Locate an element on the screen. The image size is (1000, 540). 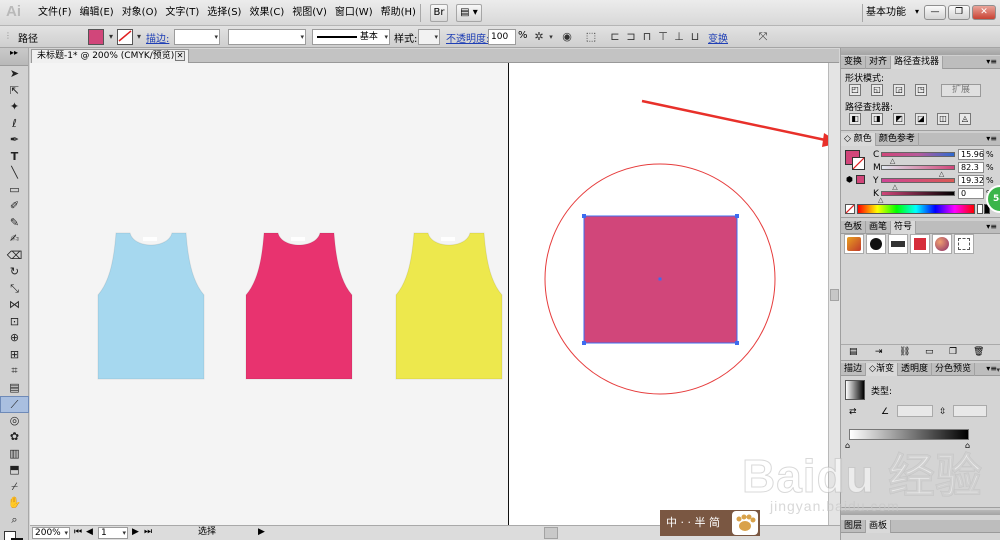
eyedropper-tool-icon: ⟋ is located at coordinates (14, 404).